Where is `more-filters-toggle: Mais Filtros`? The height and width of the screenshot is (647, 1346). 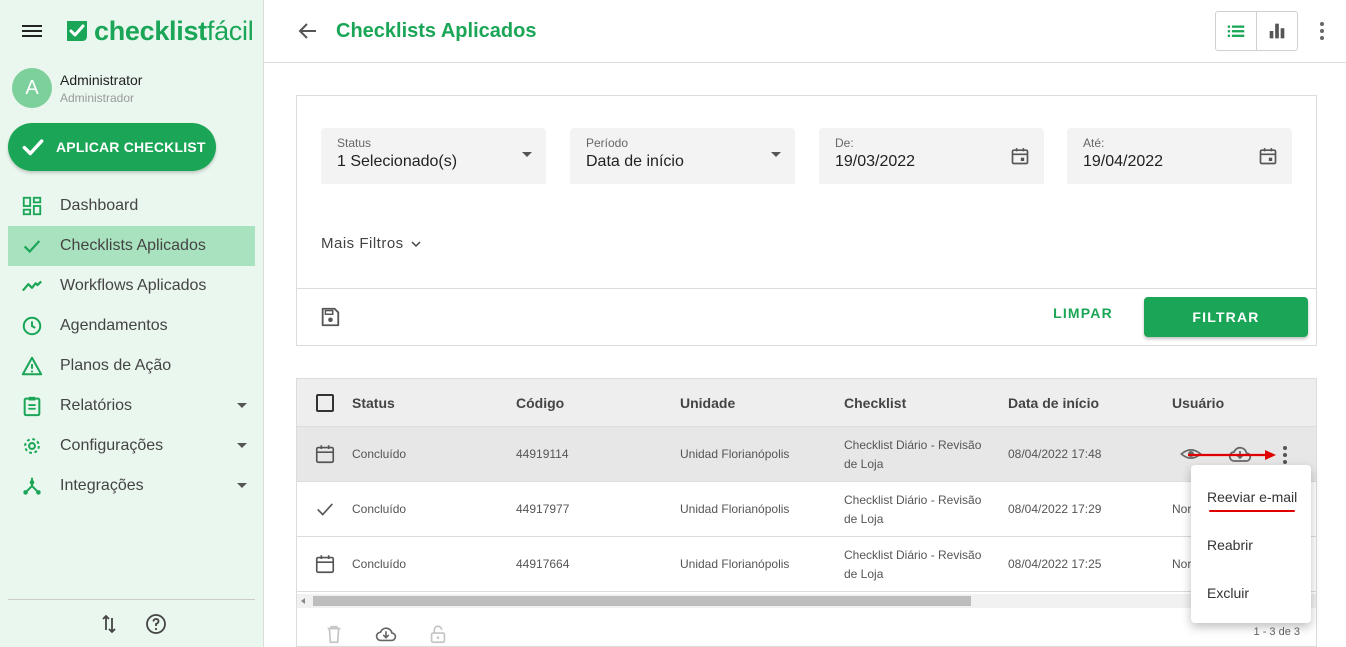
more-filters-toggle: Mais Filtros is located at coordinates (372, 243).